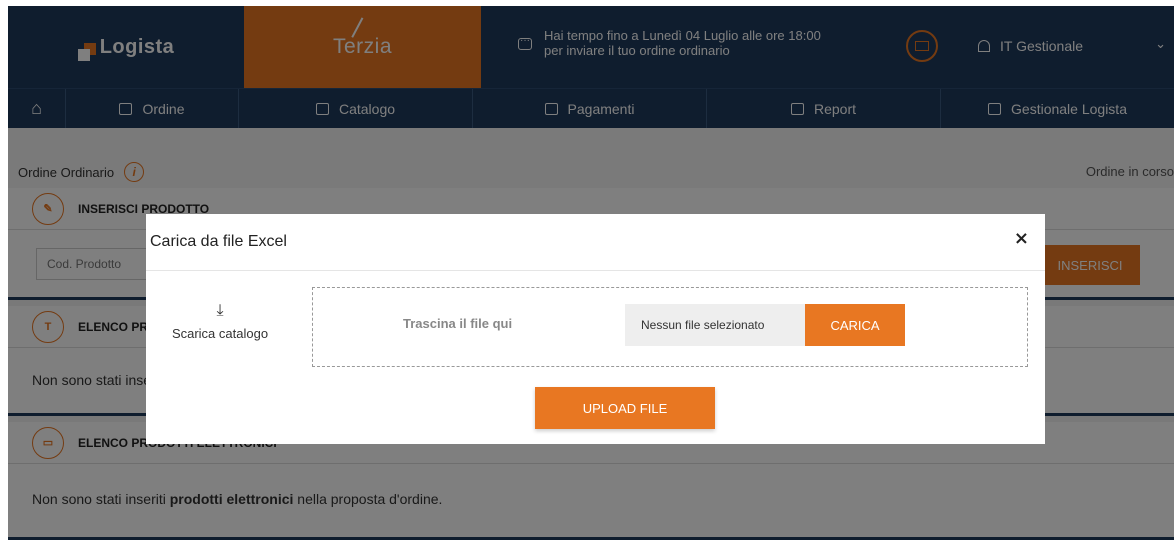 The width and height of the screenshot is (1174, 540). I want to click on modal-title: Carica da file Excel, so click(218, 241).